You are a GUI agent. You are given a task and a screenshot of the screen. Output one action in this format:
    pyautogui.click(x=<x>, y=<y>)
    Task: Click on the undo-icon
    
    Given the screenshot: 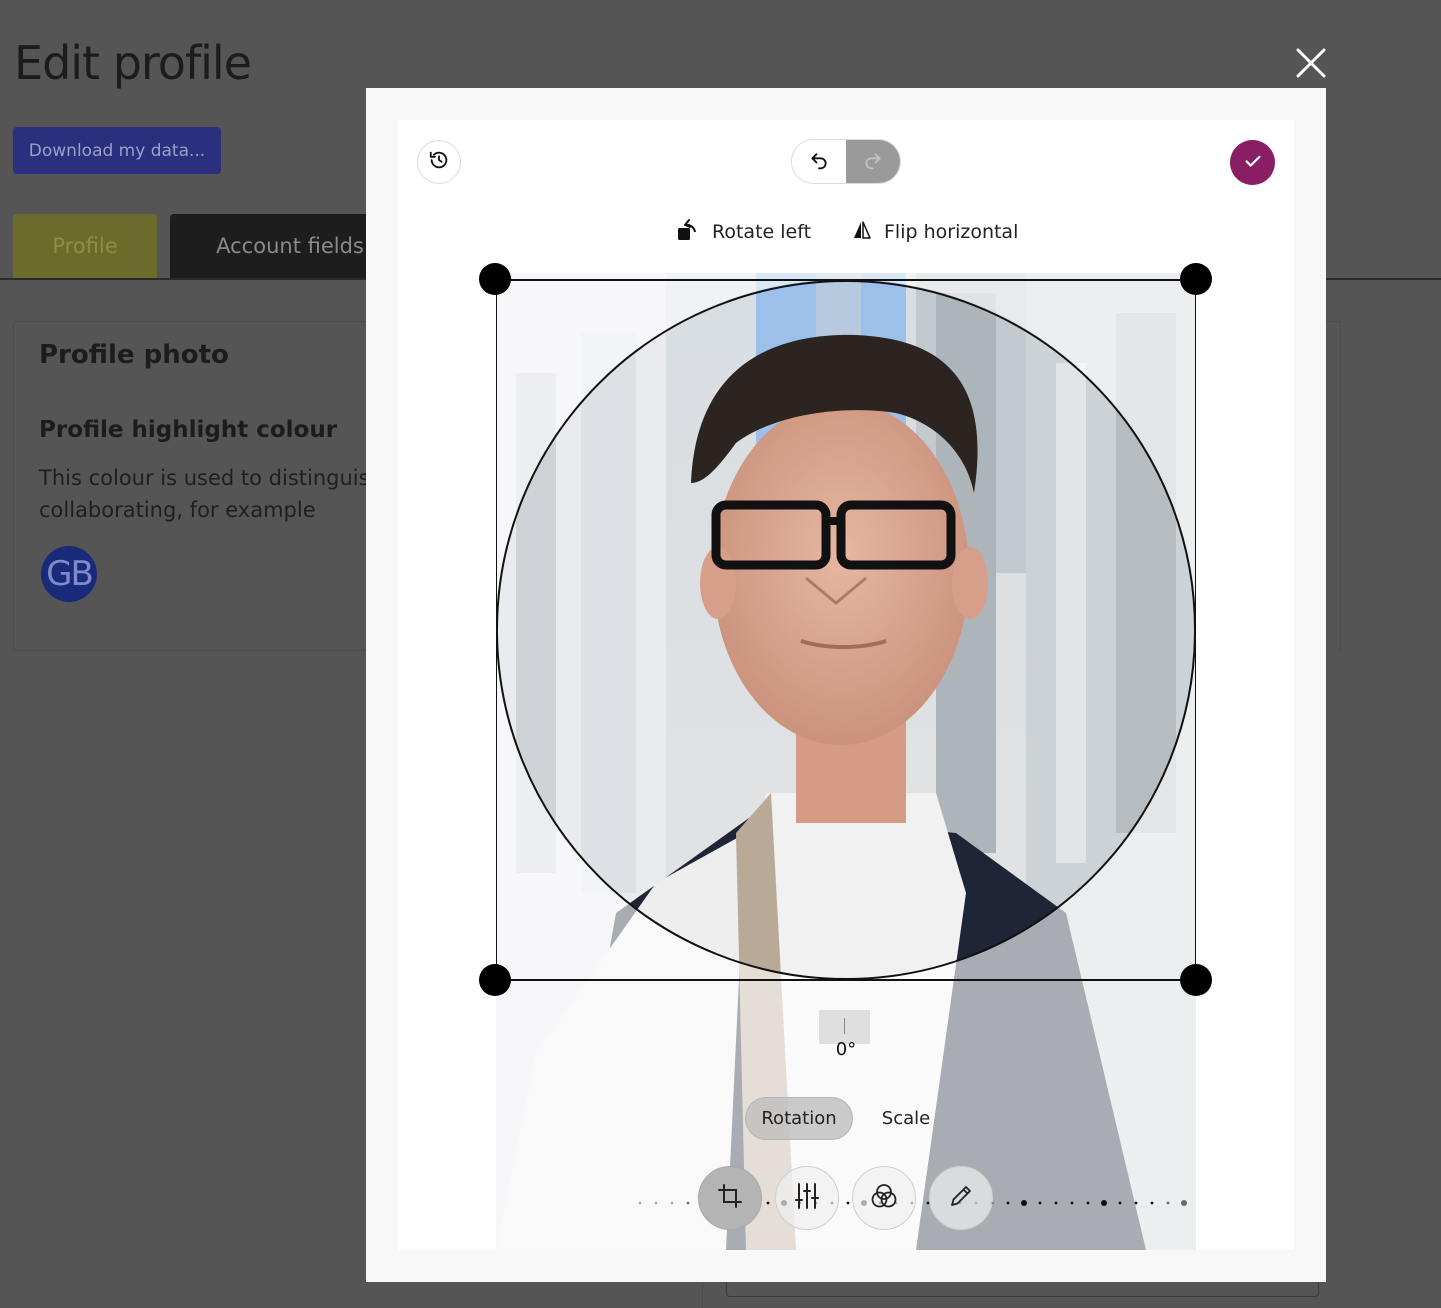 What is the action you would take?
    pyautogui.click(x=819, y=162)
    